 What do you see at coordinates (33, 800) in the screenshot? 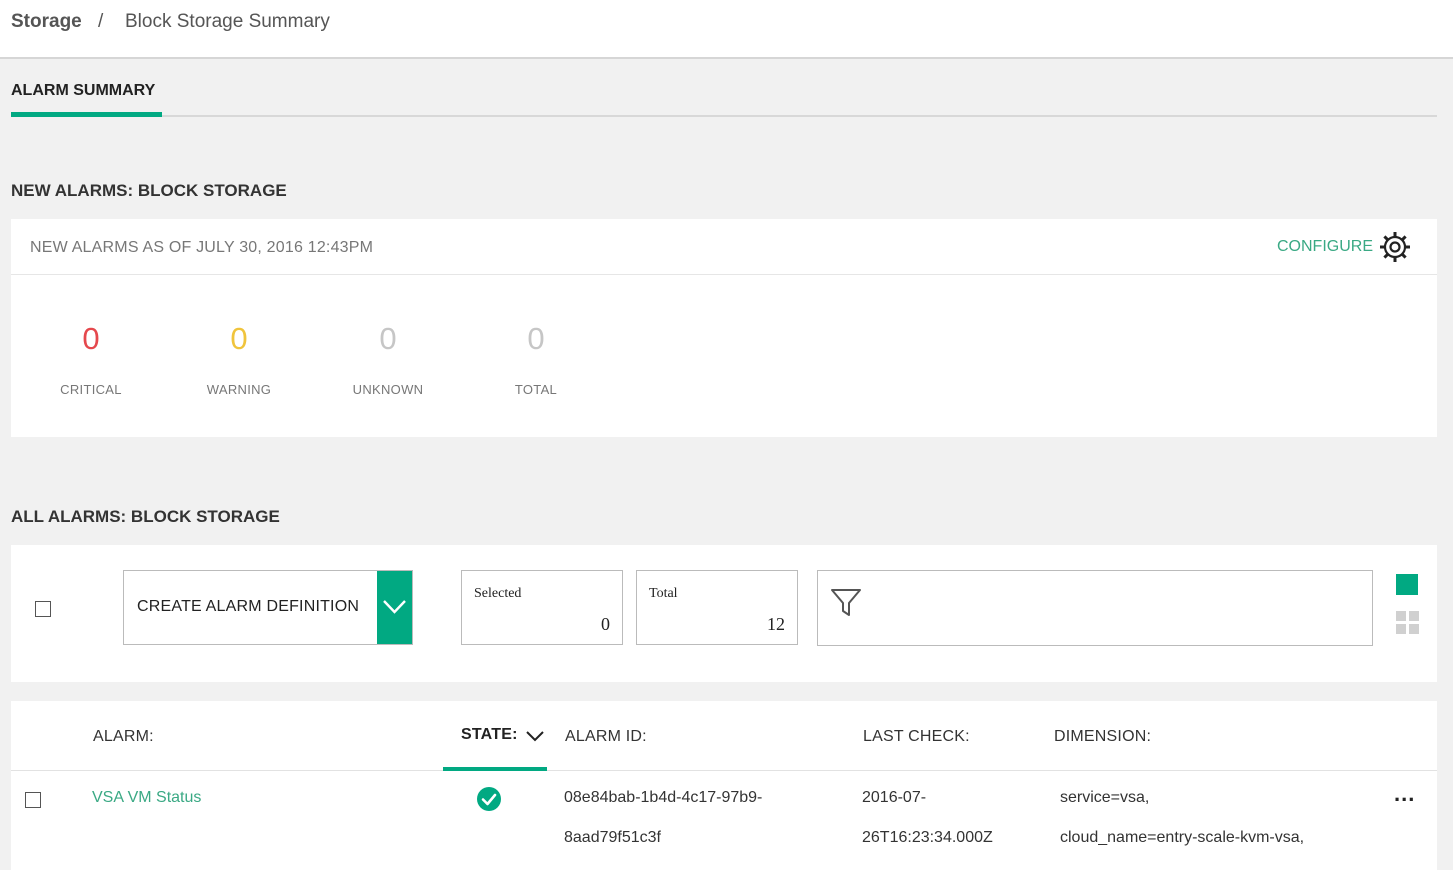
I see `row-checkbox` at bounding box center [33, 800].